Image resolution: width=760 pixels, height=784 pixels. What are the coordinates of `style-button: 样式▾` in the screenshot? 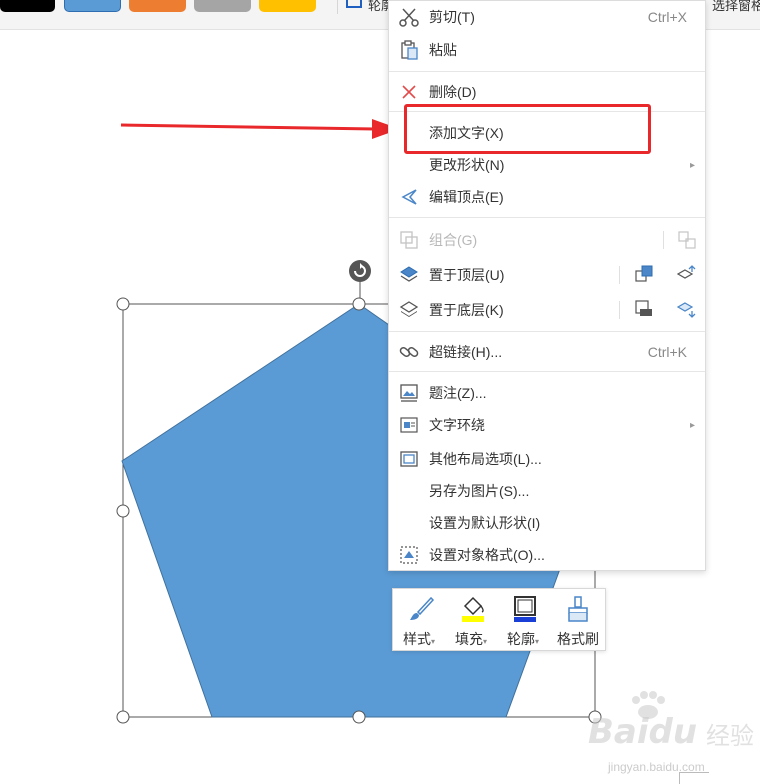 It's located at (419, 619).